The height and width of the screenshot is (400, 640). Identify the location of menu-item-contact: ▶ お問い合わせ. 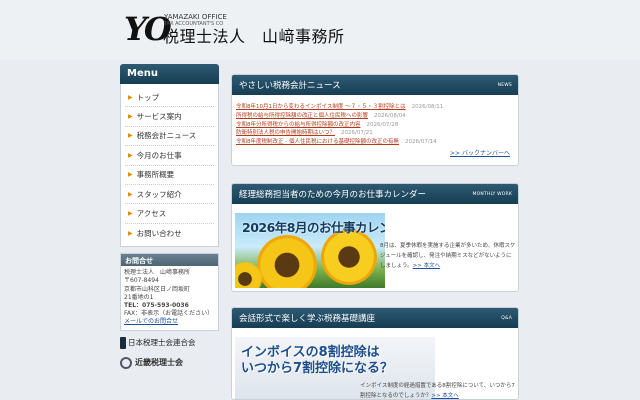
(169, 233).